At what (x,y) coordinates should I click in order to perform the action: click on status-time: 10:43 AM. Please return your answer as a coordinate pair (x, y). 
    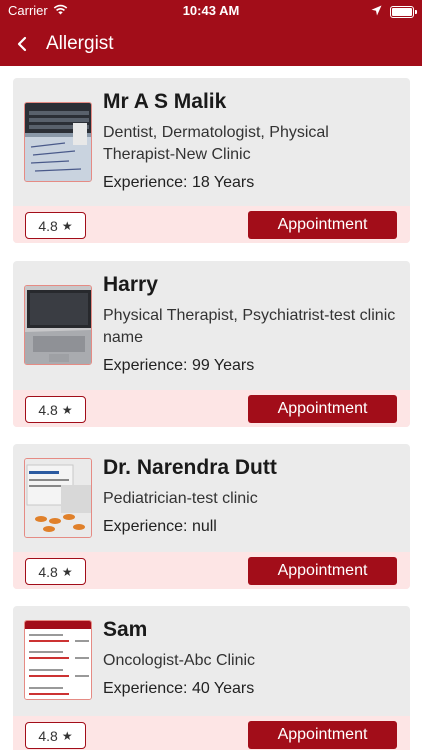
    Looking at the image, I should click on (211, 10).